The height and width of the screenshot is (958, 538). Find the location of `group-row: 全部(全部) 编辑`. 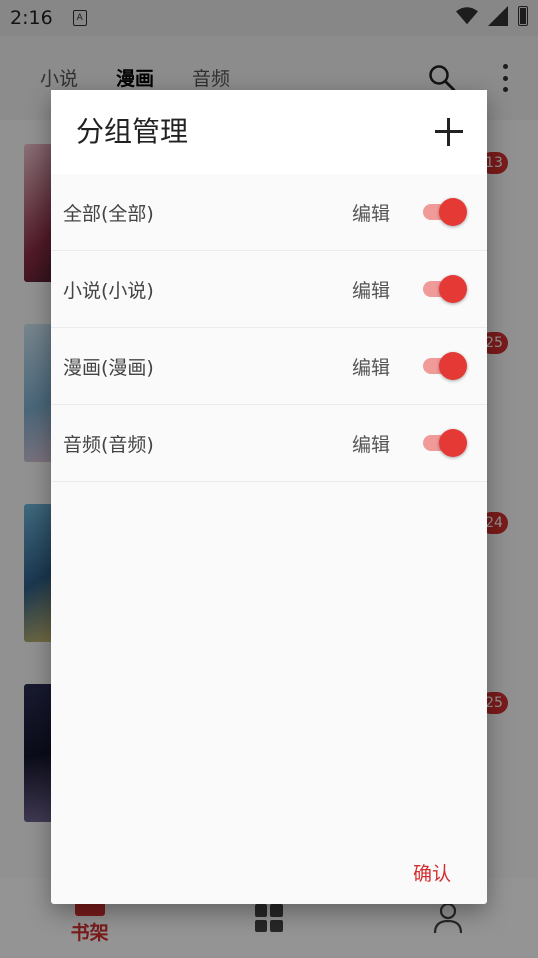

group-row: 全部(全部) 编辑 is located at coordinates (269, 212).